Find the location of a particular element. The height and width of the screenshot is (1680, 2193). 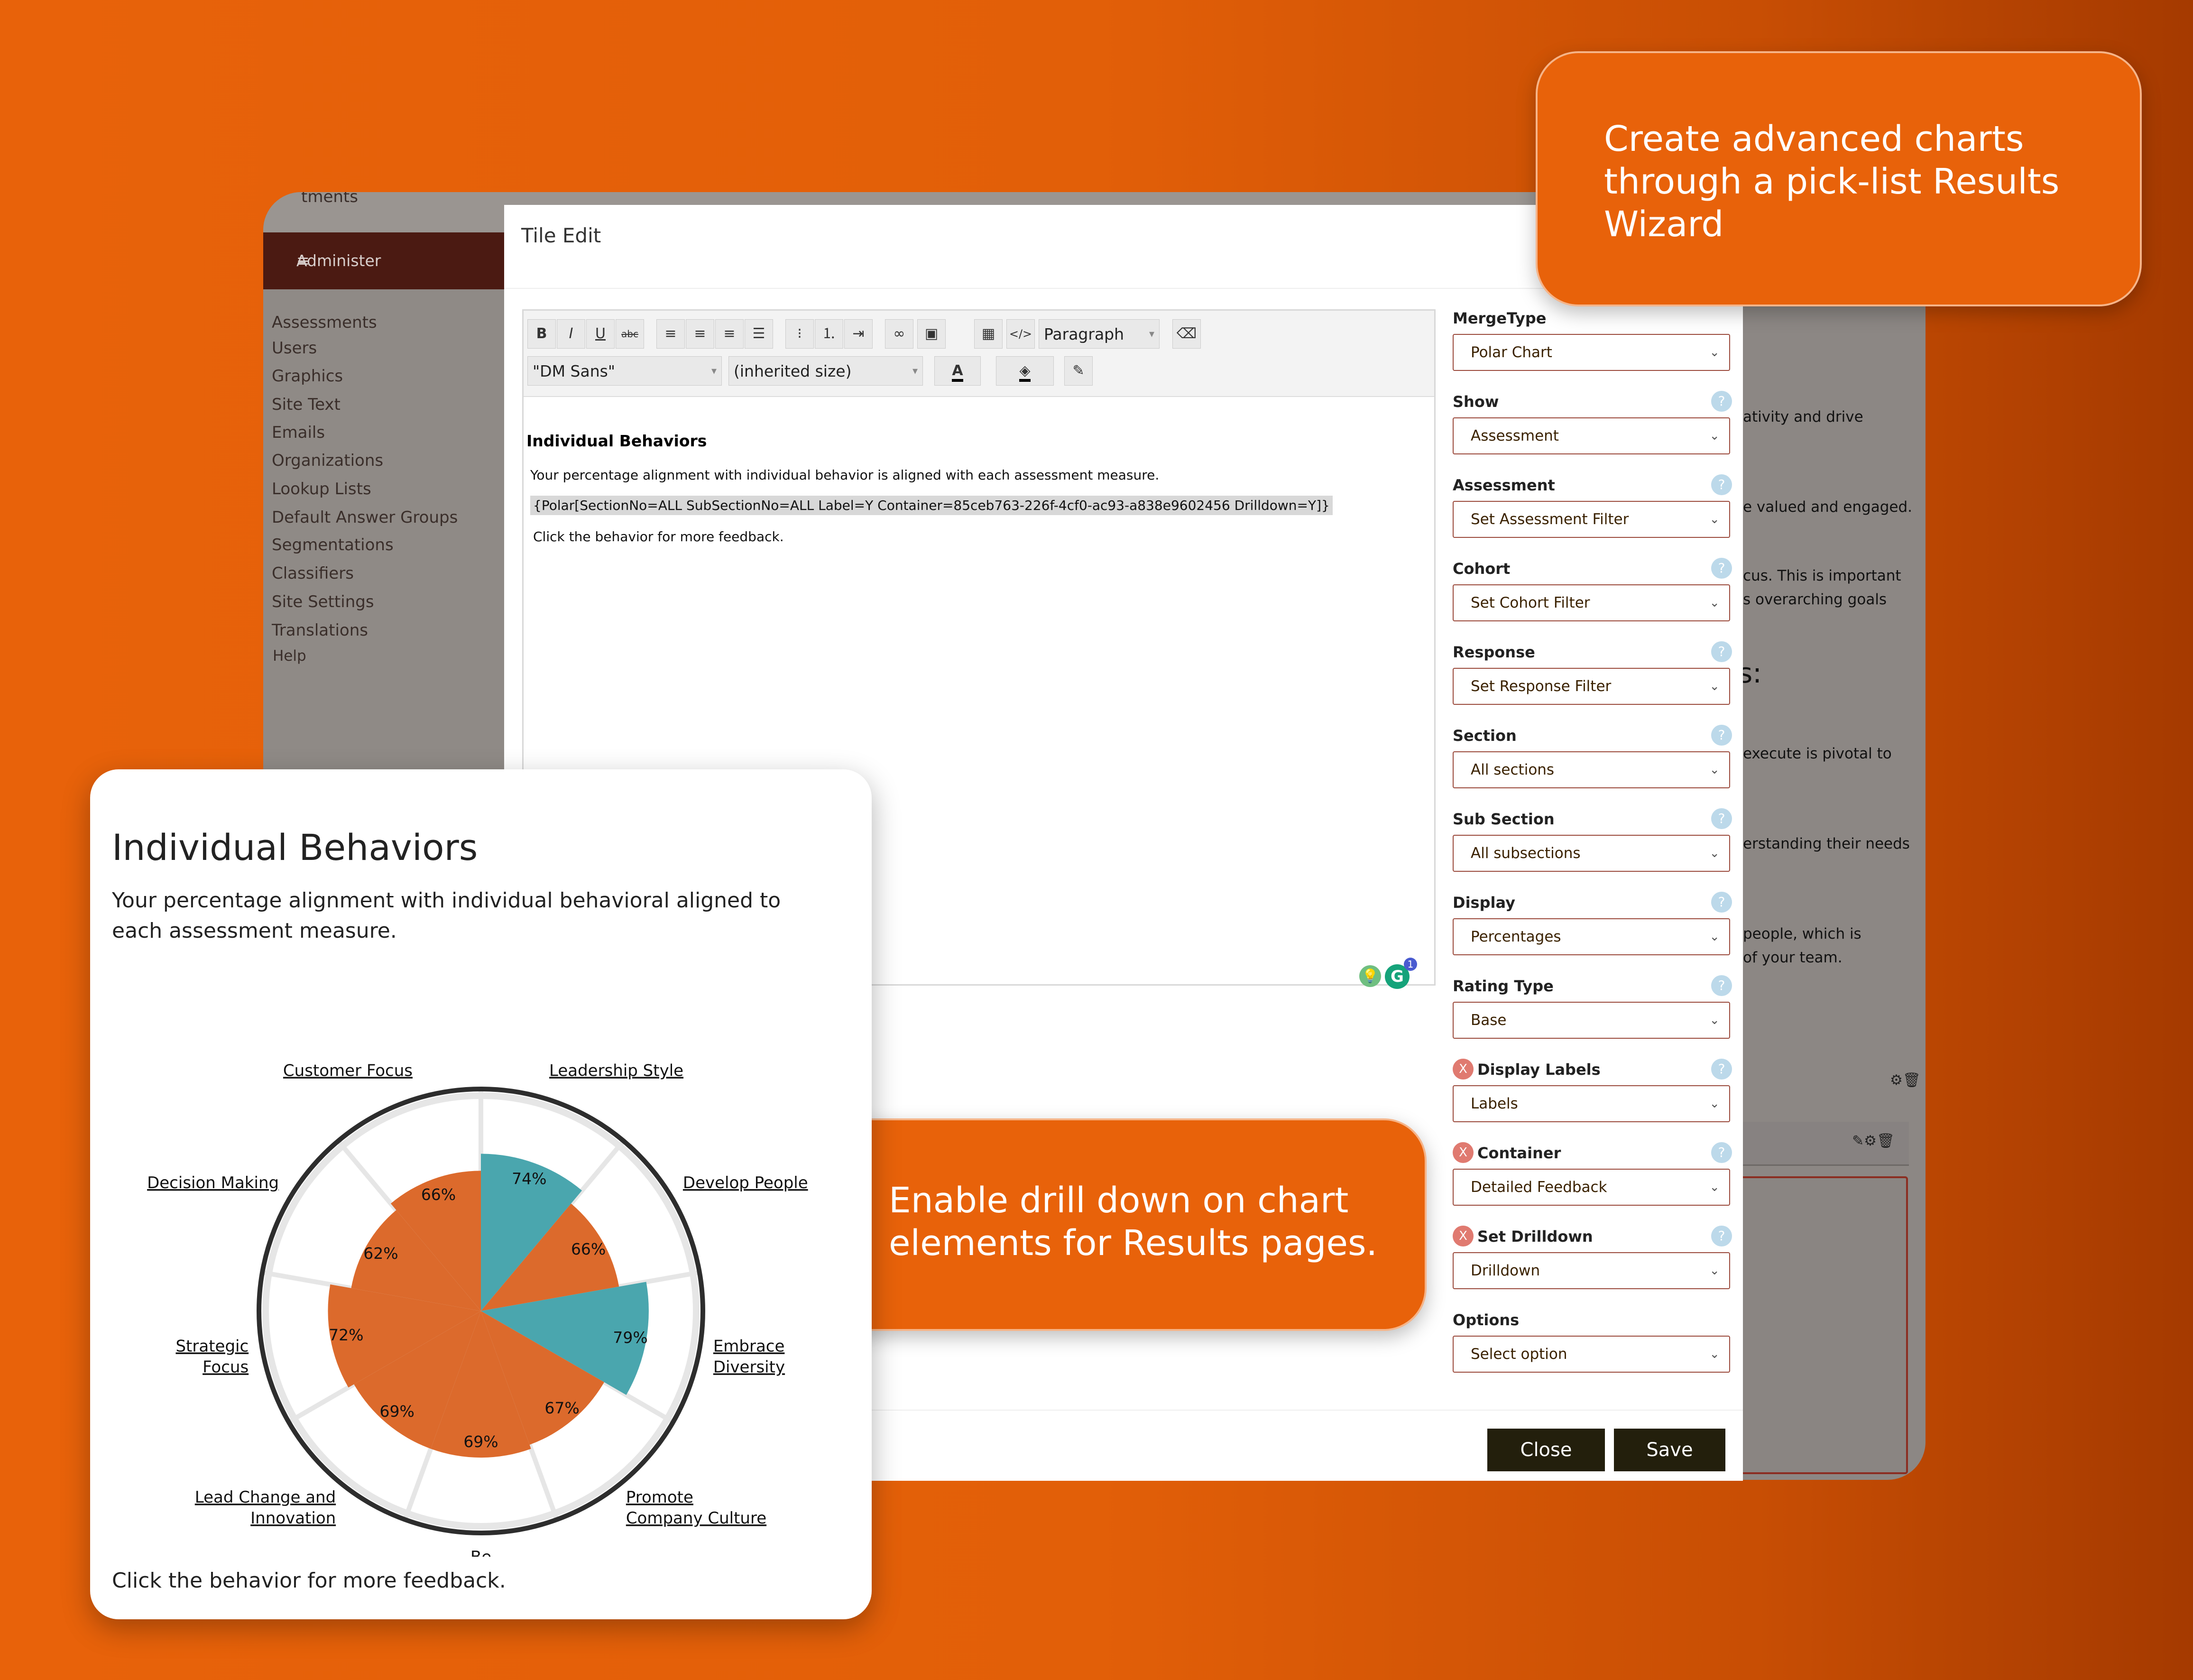

category-label: Strategic Focus is located at coordinates (212, 1356).